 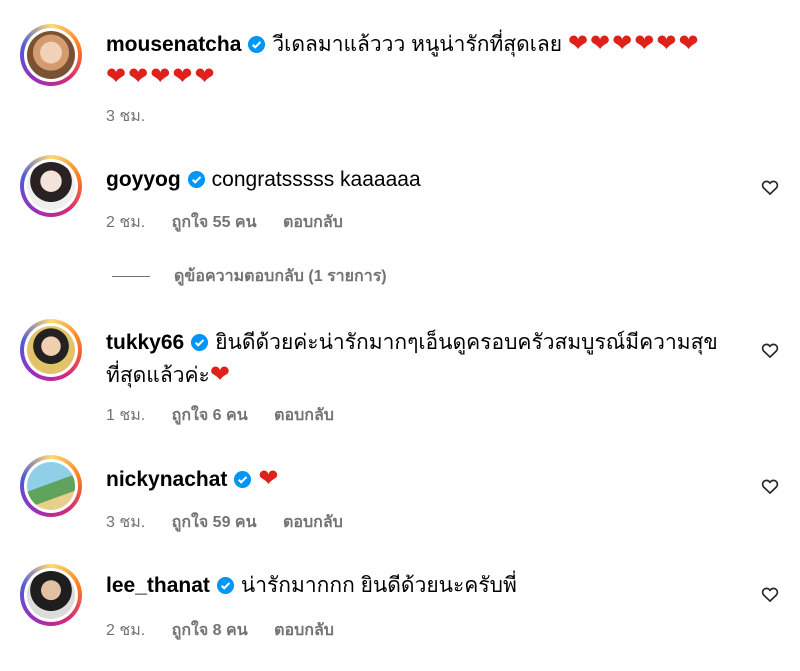 What do you see at coordinates (173, 44) in the screenshot?
I see `username: mousenatcha` at bounding box center [173, 44].